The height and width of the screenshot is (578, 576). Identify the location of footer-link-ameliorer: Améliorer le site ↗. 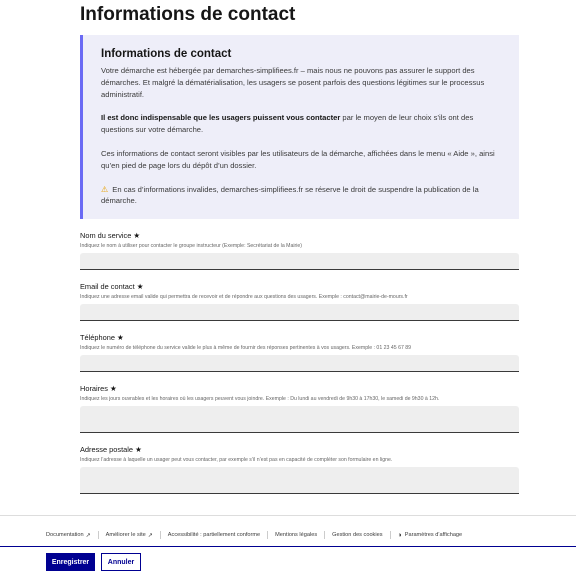
(129, 535).